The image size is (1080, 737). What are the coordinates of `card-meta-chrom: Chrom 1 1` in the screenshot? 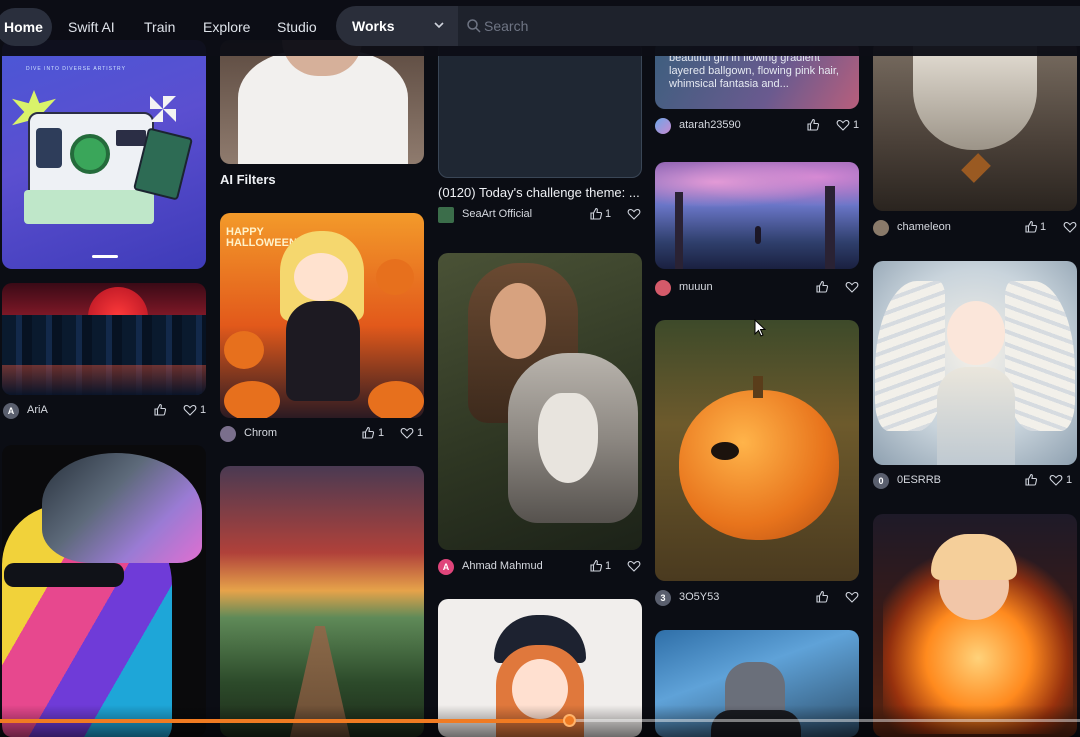 It's located at (322, 435).